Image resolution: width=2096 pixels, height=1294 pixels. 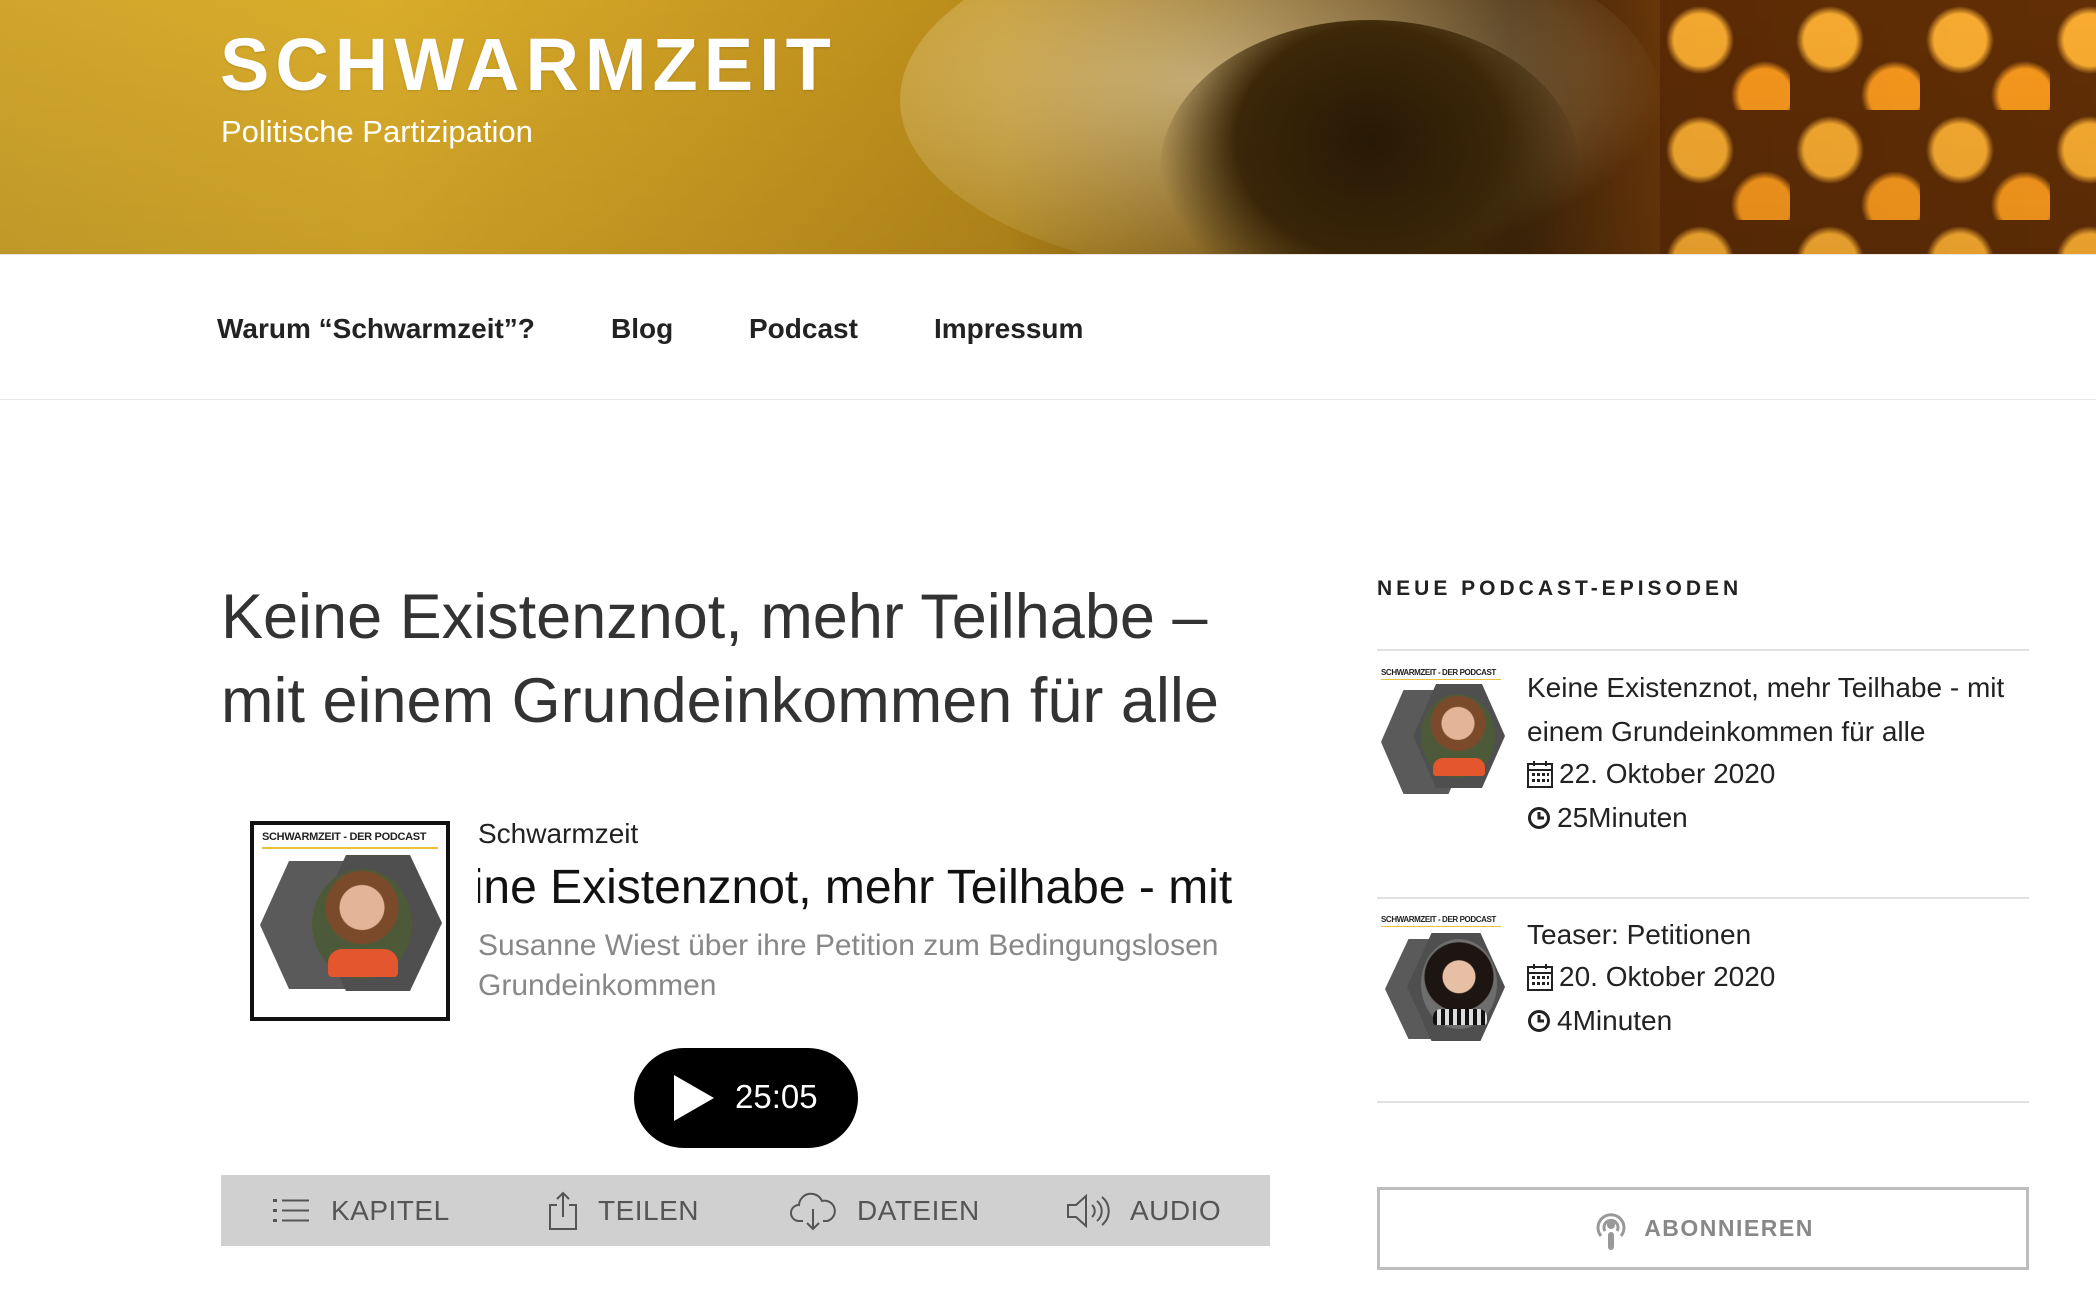 What do you see at coordinates (1667, 976) in the screenshot?
I see `episode-date-text: 20. Oktober 2020` at bounding box center [1667, 976].